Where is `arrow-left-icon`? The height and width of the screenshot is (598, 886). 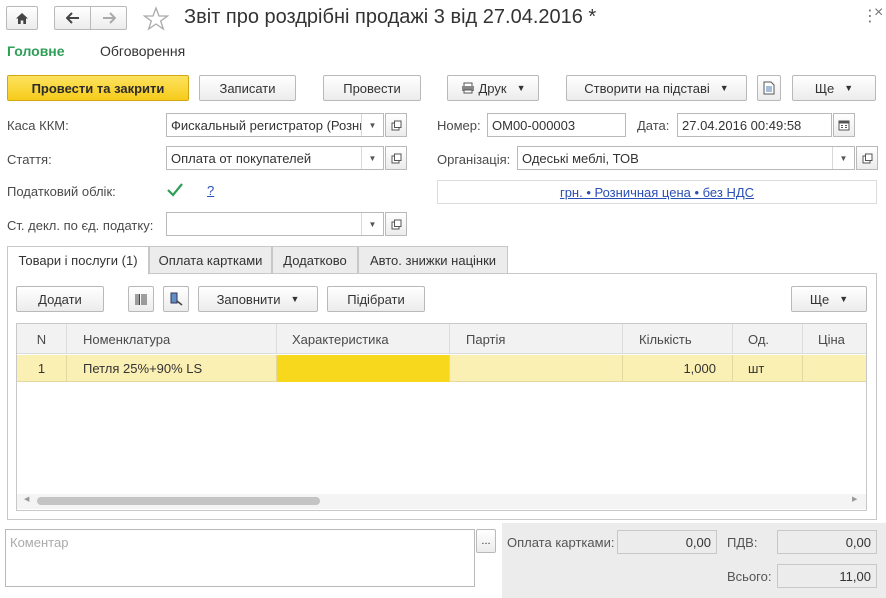 arrow-left-icon is located at coordinates (72, 18).